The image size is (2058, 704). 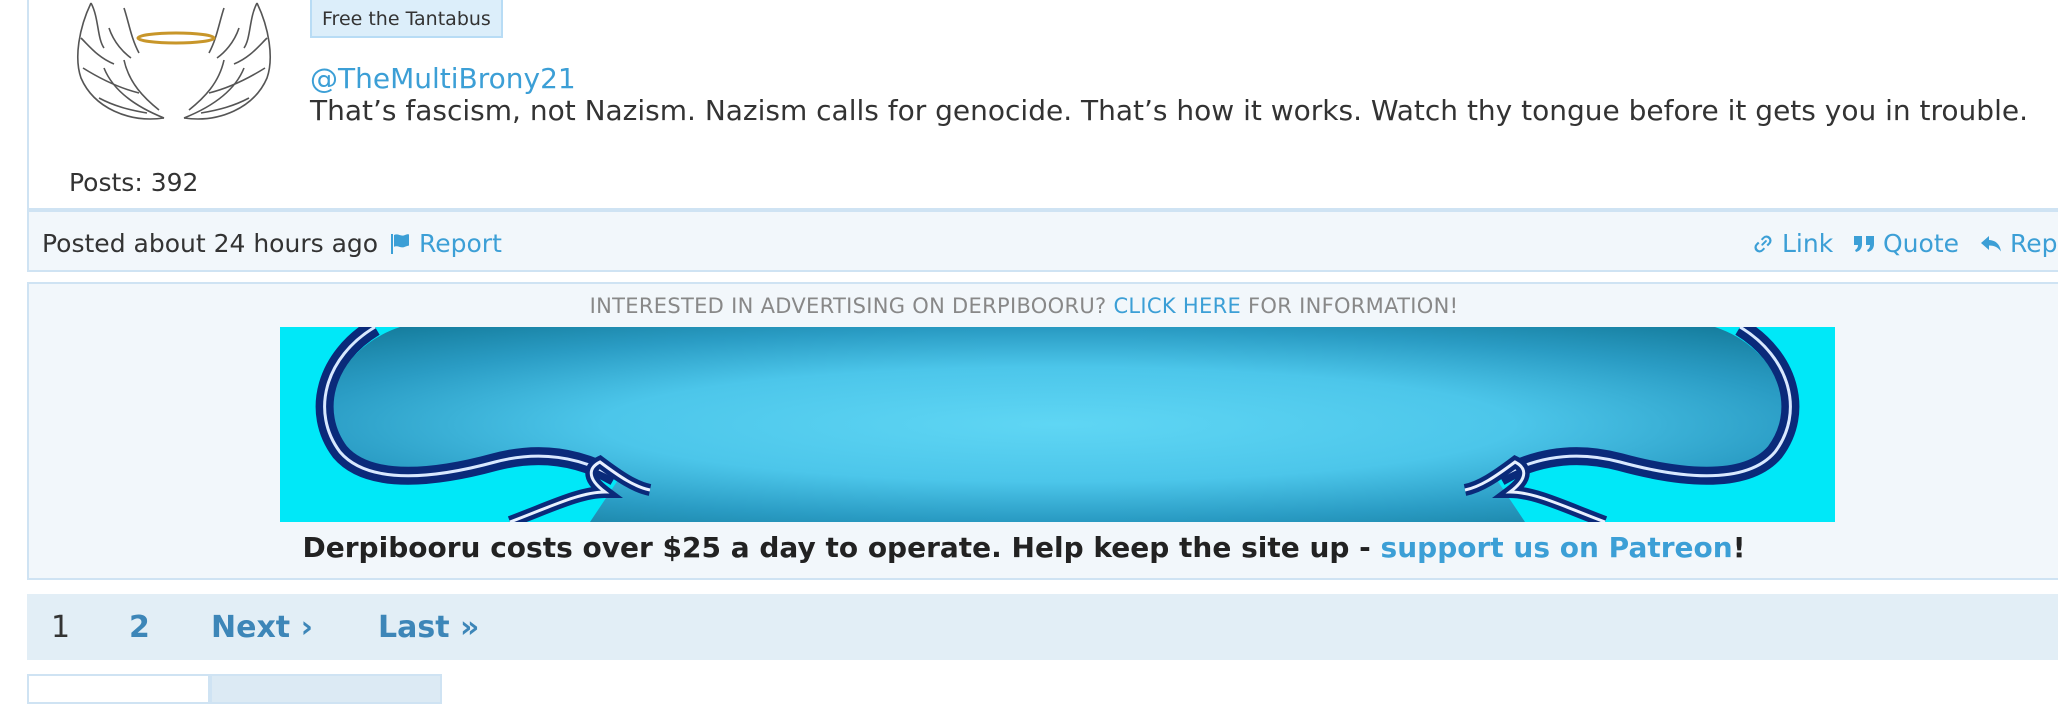 I want to click on link-button: Link, so click(x=1792, y=243).